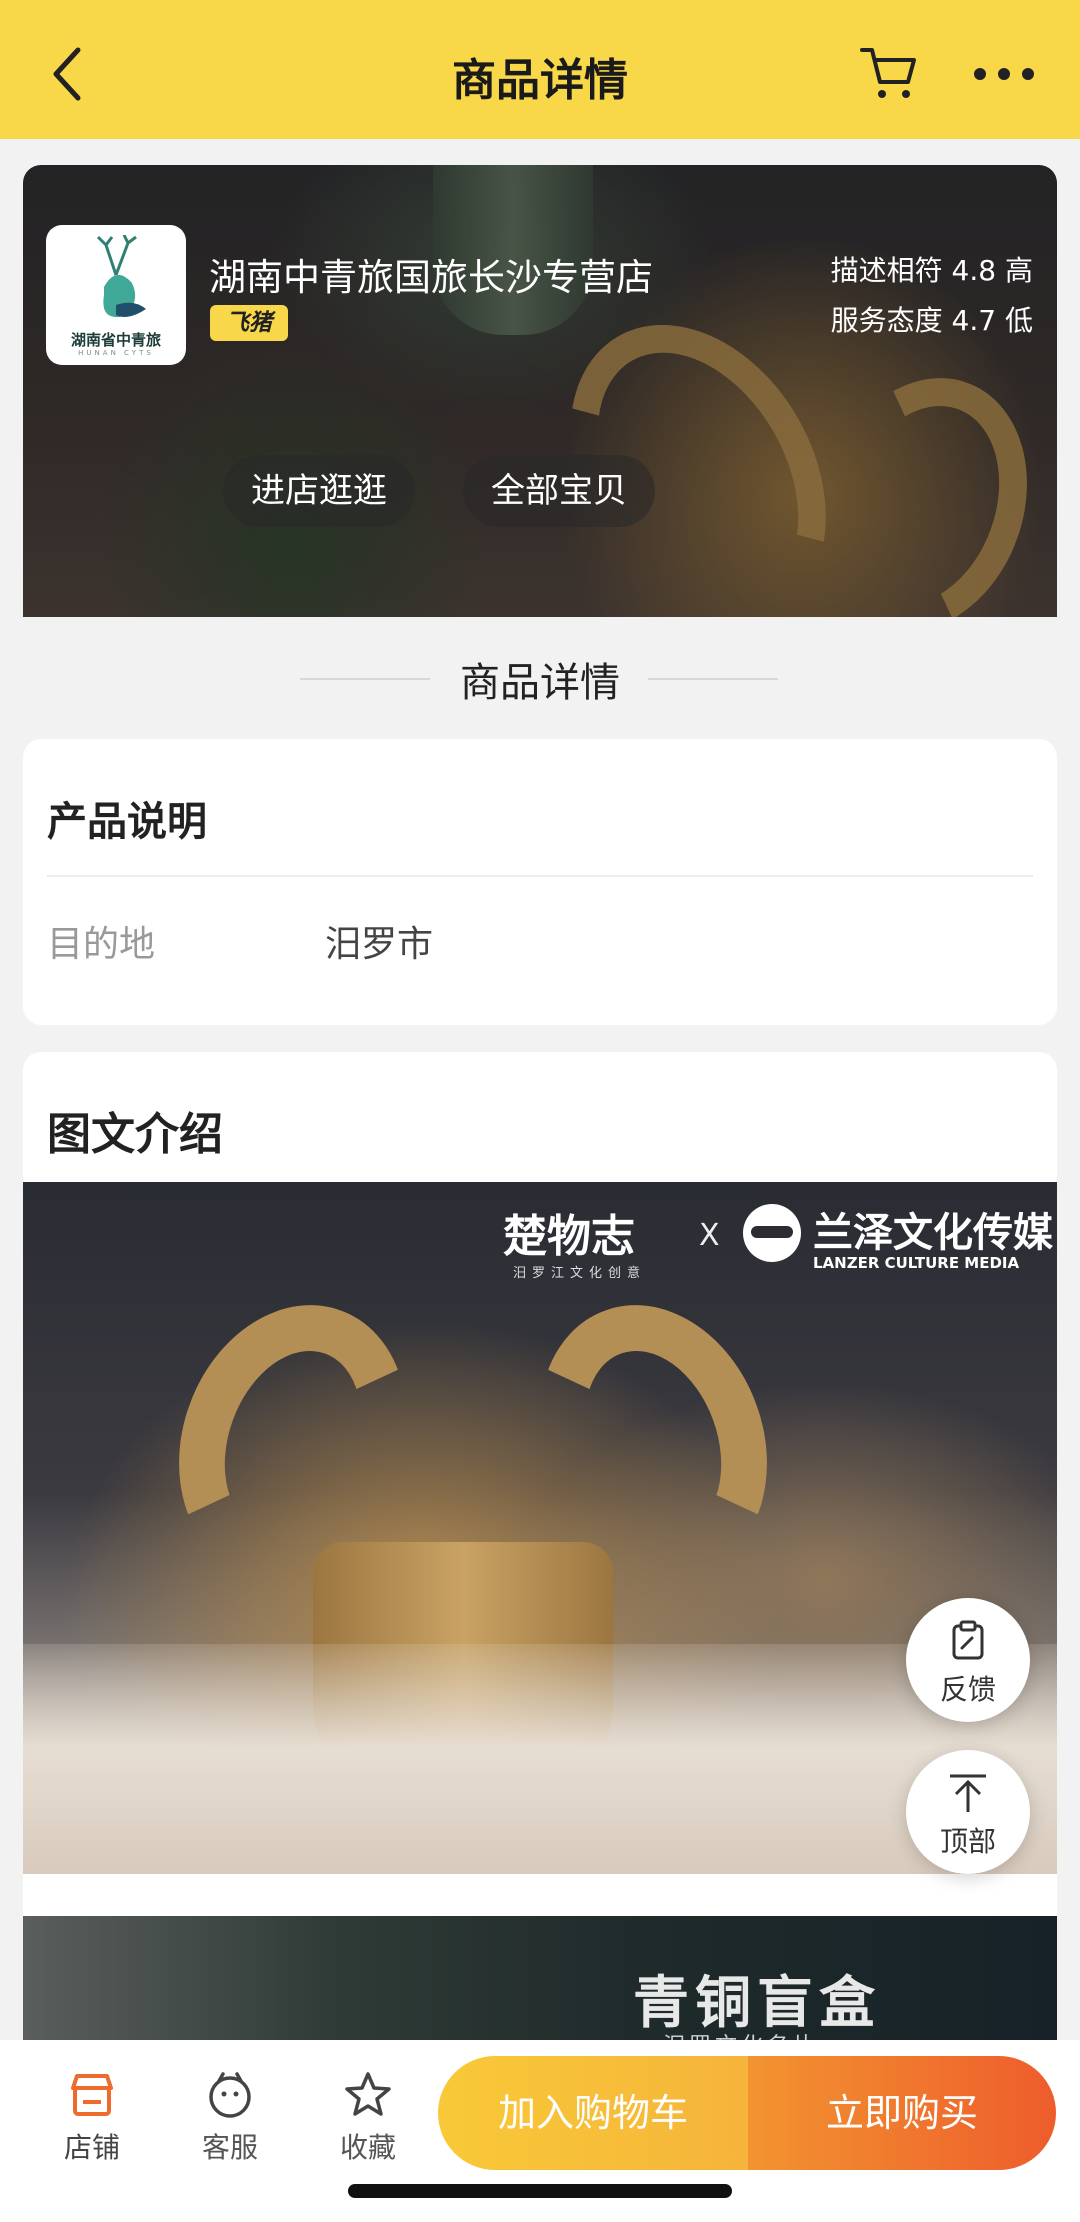  Describe the element at coordinates (92, 2118) in the screenshot. I see `tab-store: 店铺` at that location.